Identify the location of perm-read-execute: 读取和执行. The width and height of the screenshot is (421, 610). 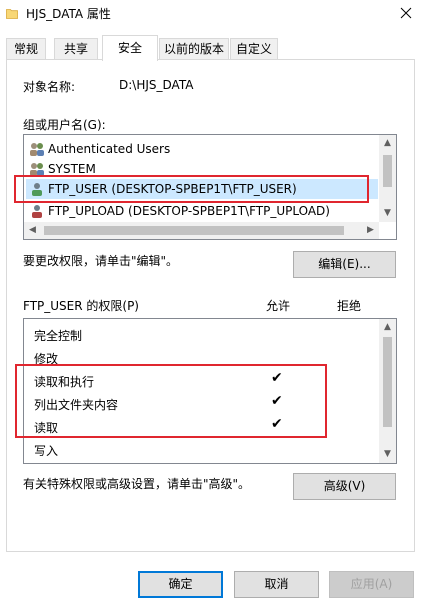
(64, 382).